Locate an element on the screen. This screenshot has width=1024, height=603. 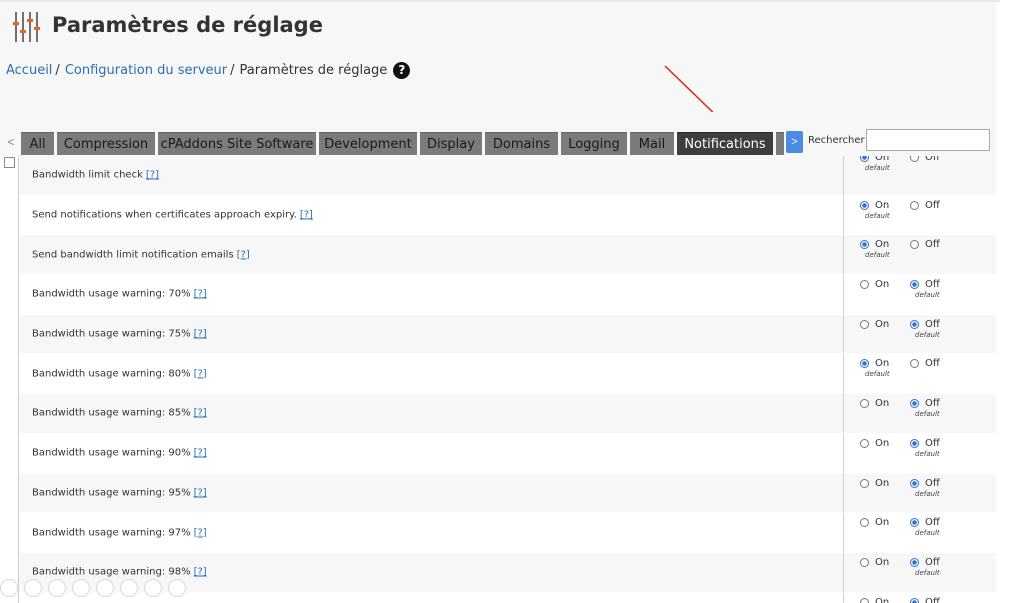
tab-mail: Mail is located at coordinates (652, 143).